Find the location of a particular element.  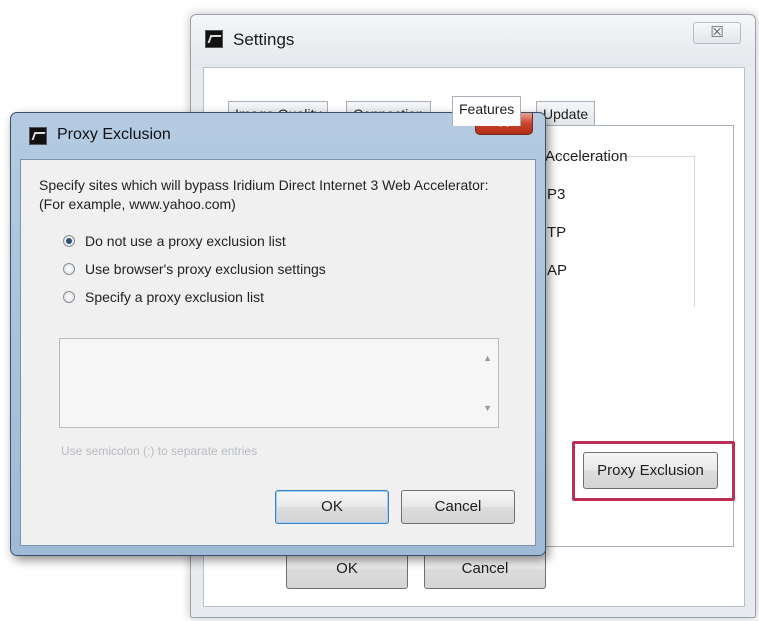

radio-browser-settings: Use browser's proxy exclusion settings is located at coordinates (194, 269).